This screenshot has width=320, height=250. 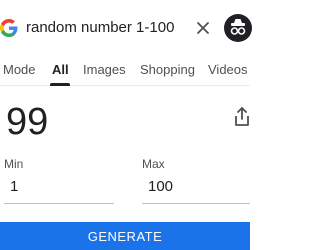 I want to click on search-tabs: Mode All Images Shopping Videos, so click(x=125, y=71).